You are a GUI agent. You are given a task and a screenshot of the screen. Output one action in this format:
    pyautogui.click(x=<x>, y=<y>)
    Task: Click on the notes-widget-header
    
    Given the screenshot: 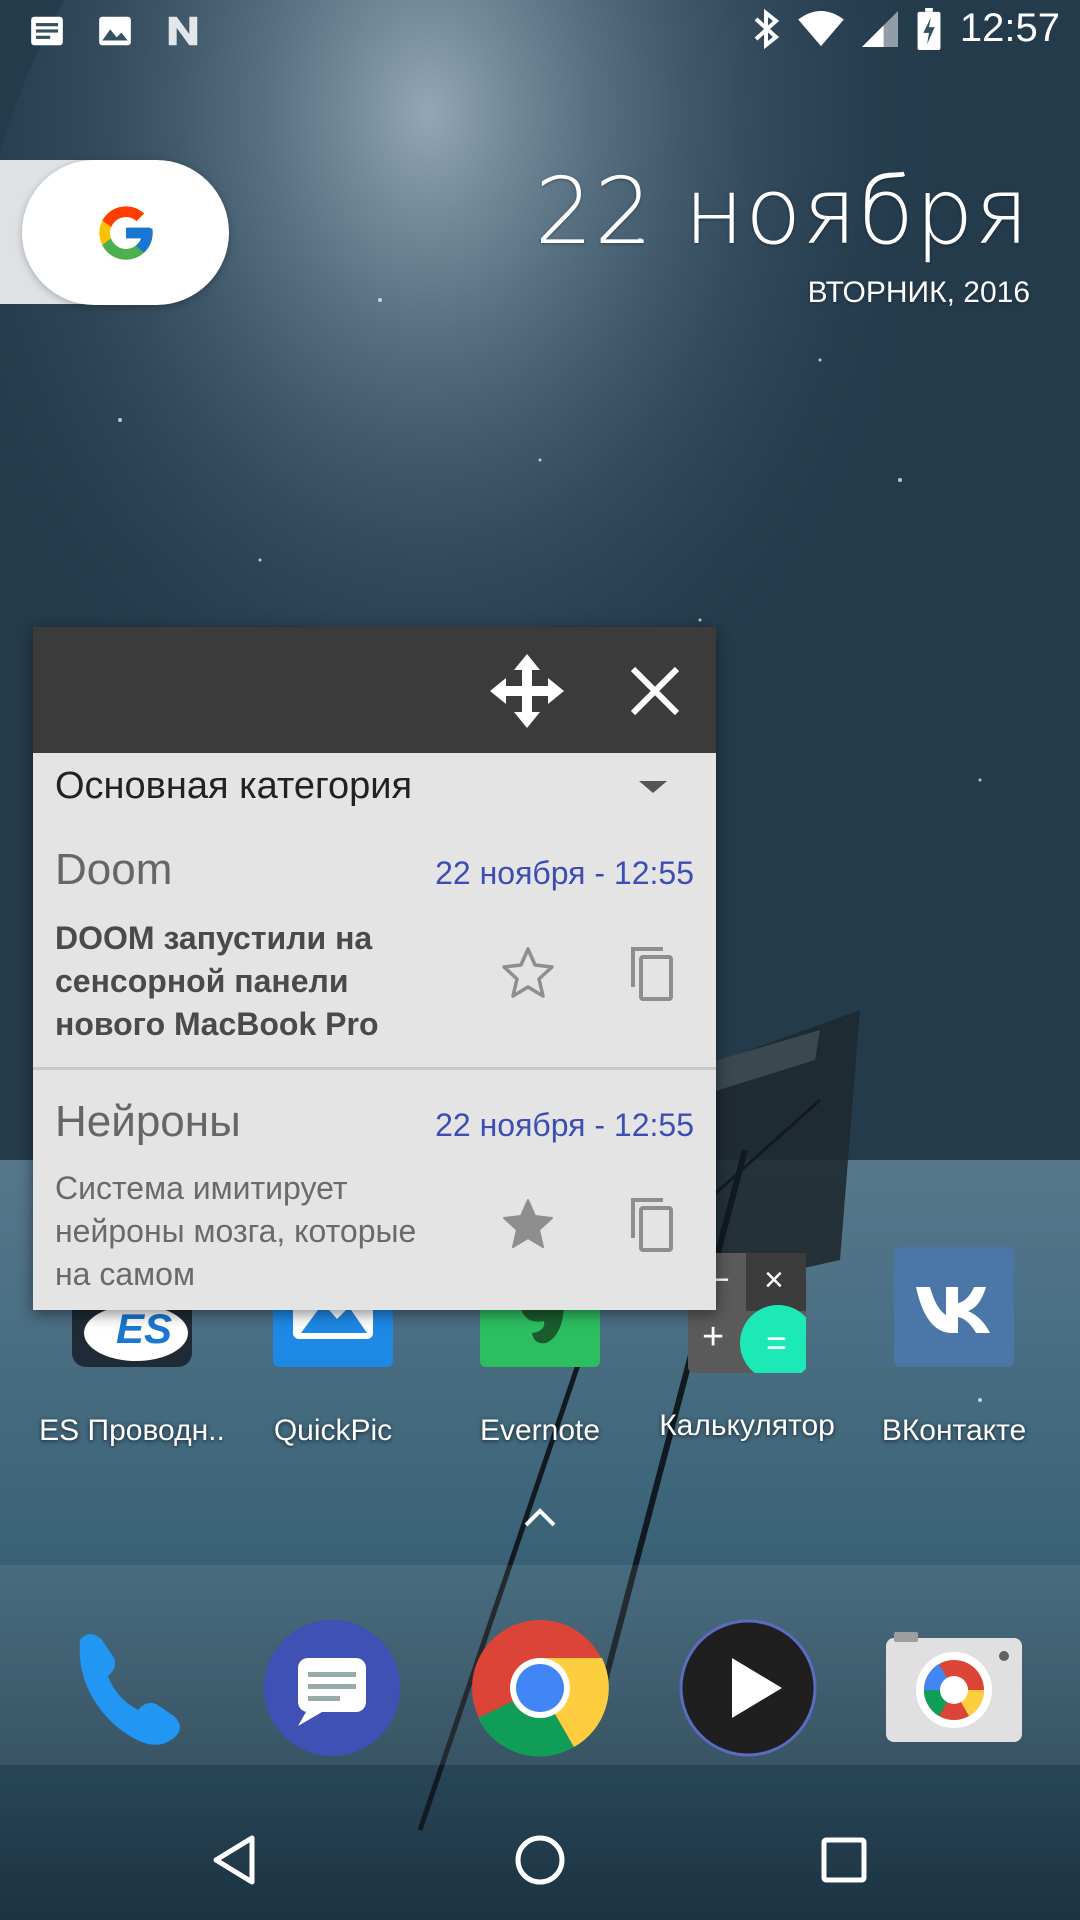 What is the action you would take?
    pyautogui.click(x=374, y=690)
    